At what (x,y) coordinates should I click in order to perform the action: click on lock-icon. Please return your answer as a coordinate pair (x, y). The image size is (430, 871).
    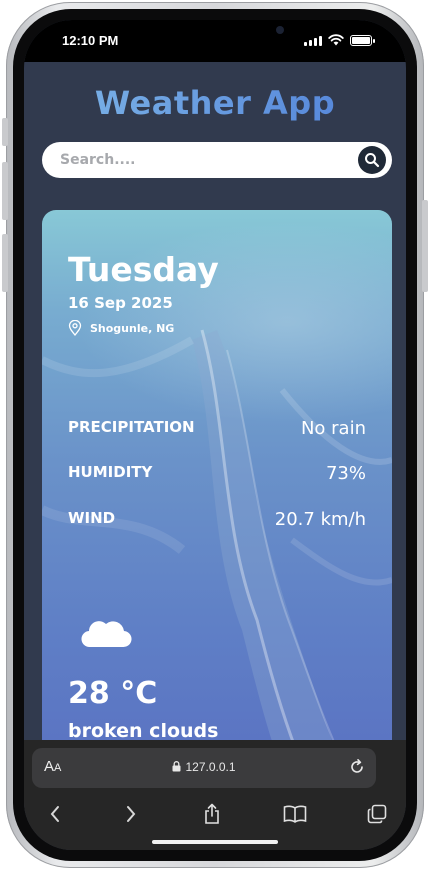
    Looking at the image, I should click on (176, 766).